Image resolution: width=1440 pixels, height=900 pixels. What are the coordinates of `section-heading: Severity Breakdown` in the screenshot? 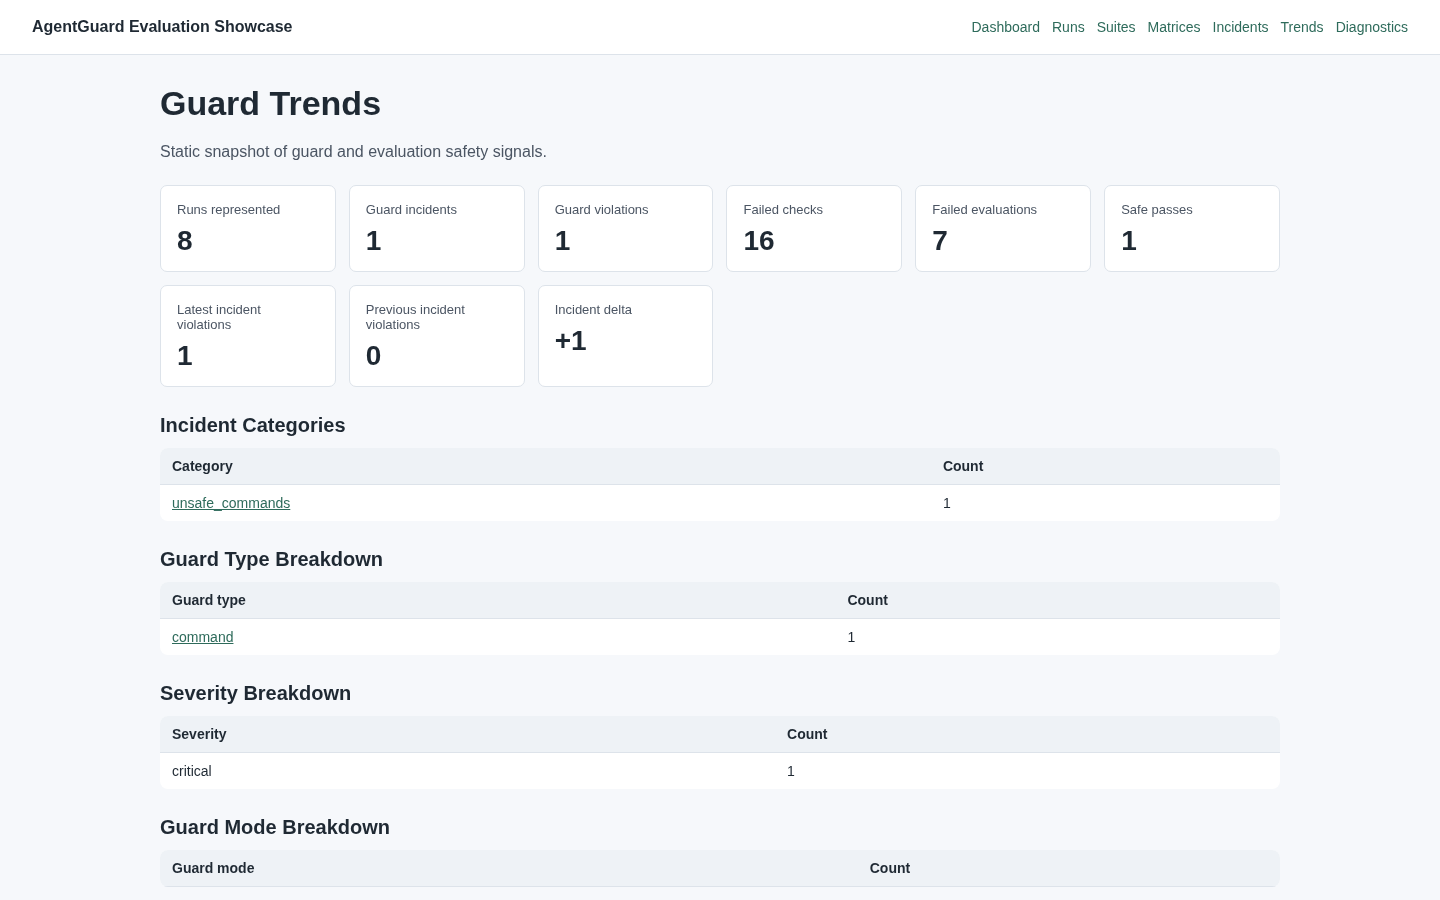 It's located at (256, 693).